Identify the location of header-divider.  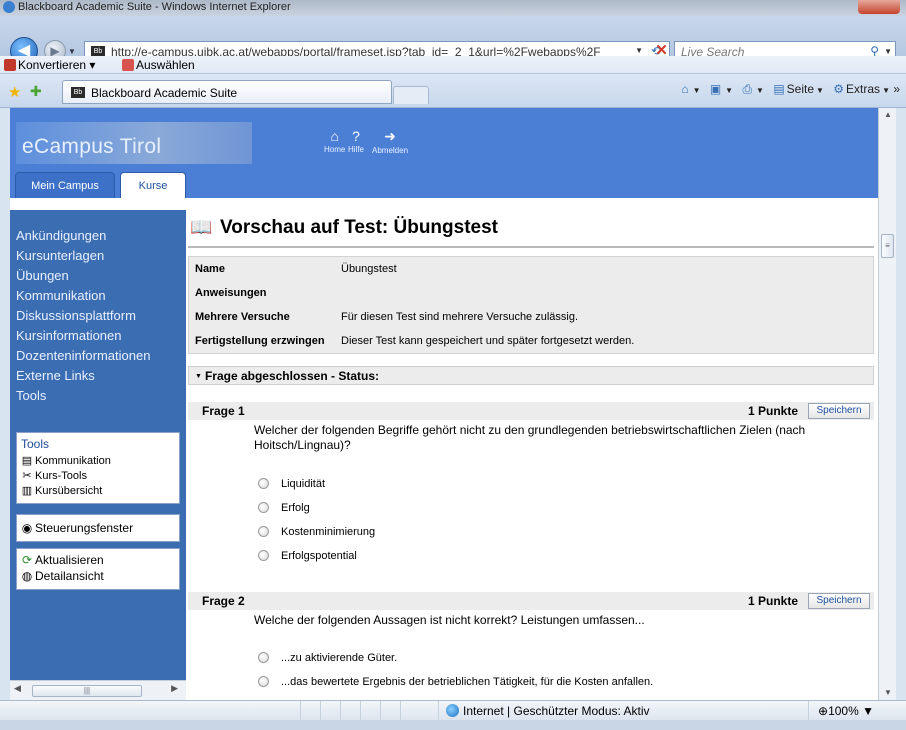
(449, 200).